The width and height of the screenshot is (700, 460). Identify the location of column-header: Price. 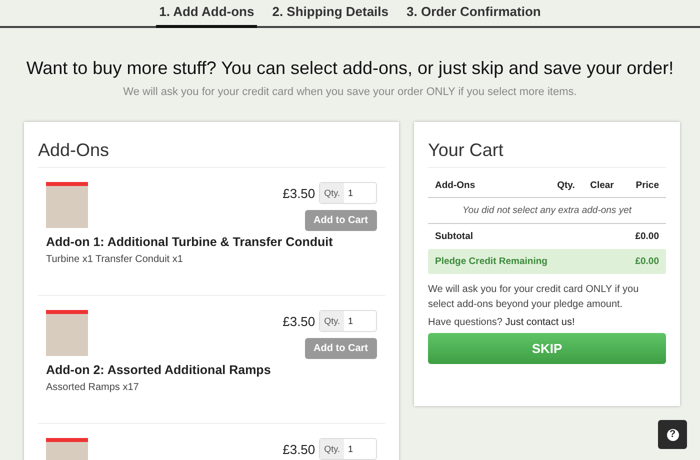
(646, 185).